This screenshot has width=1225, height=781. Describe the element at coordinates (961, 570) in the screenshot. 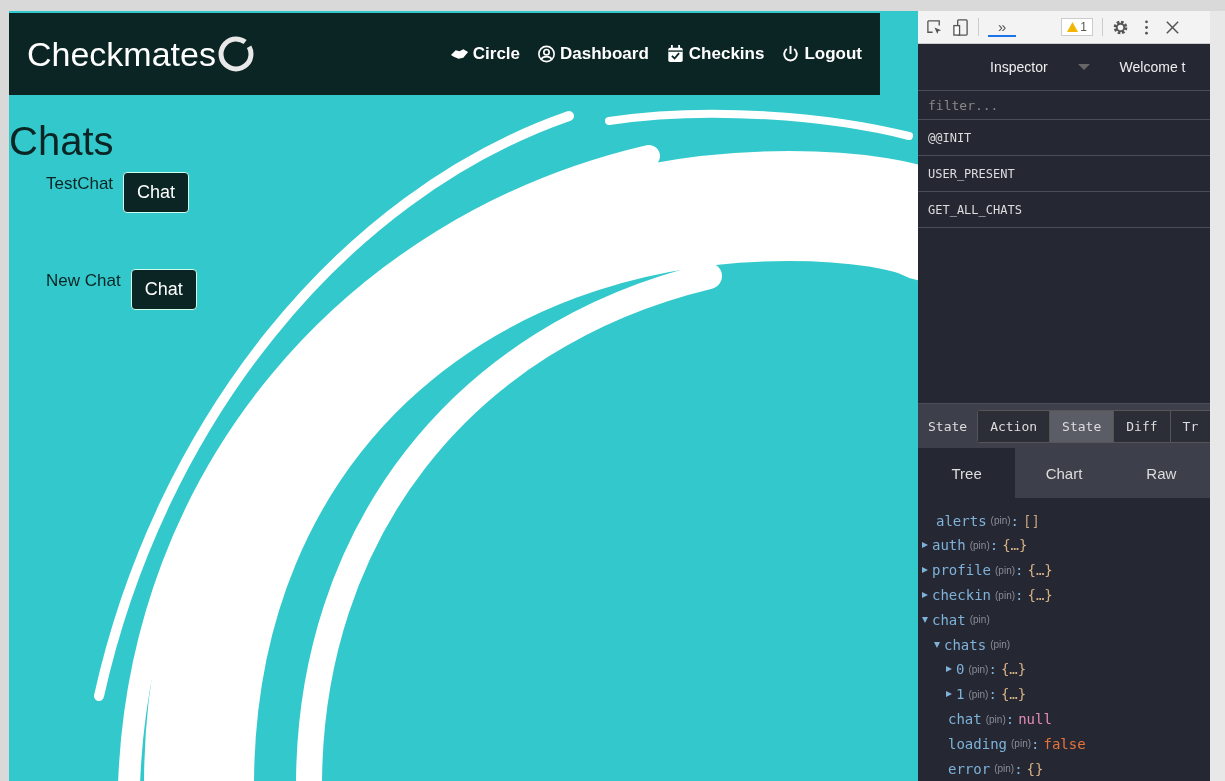

I see `state-key: profile` at that location.